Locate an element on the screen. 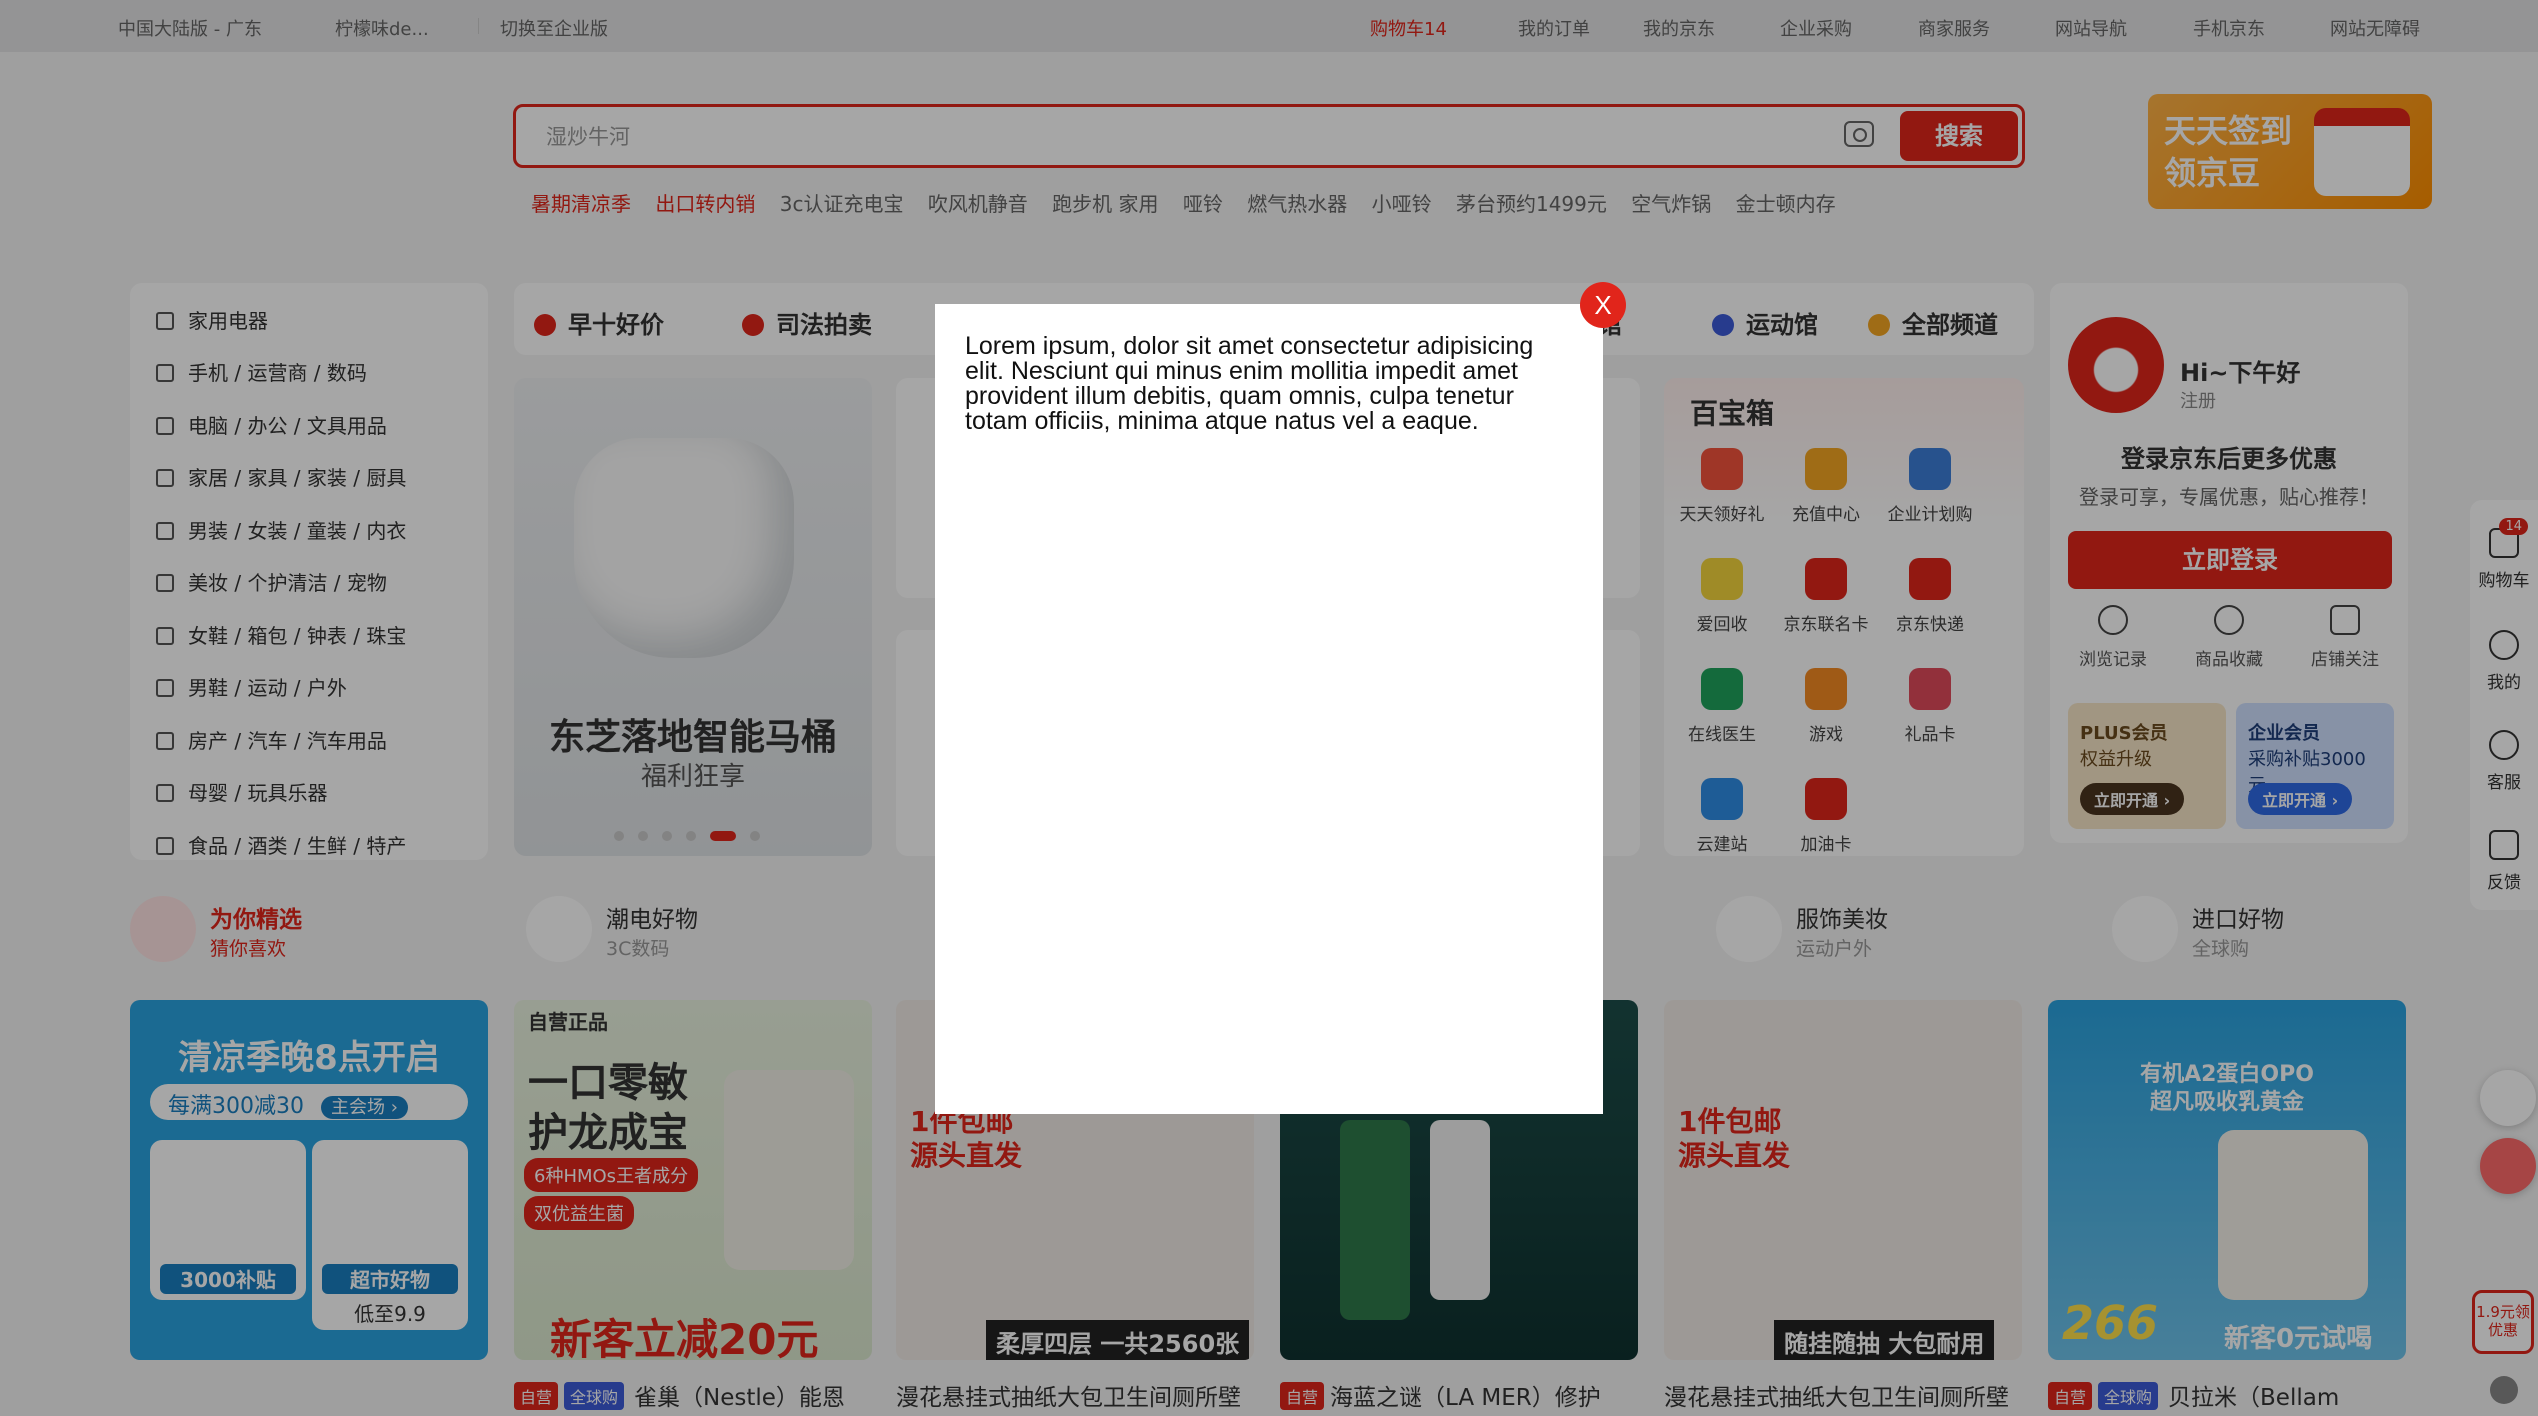 The height and width of the screenshot is (1416, 2538). modal-close-button: X is located at coordinates (1603, 305).